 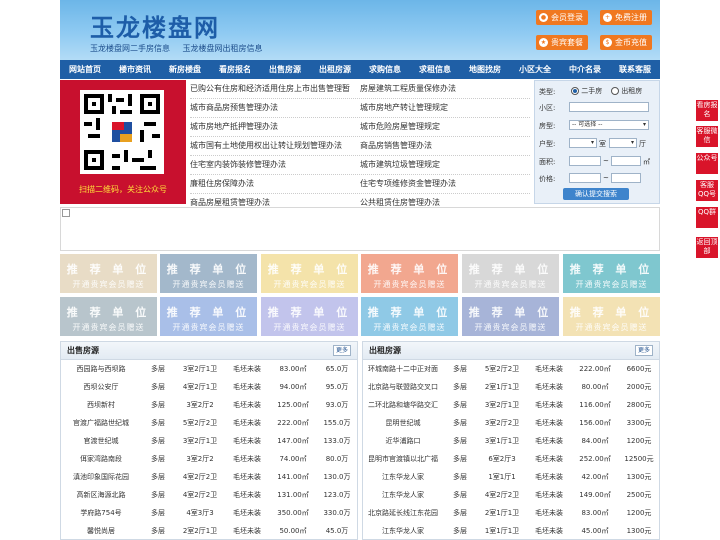 What do you see at coordinates (209, 369) in the screenshot?
I see `listing-row: 西园路与西坝路 多层 3室2厅1卫 毛坯未装 83.00㎡ 65.0万` at bounding box center [209, 369].